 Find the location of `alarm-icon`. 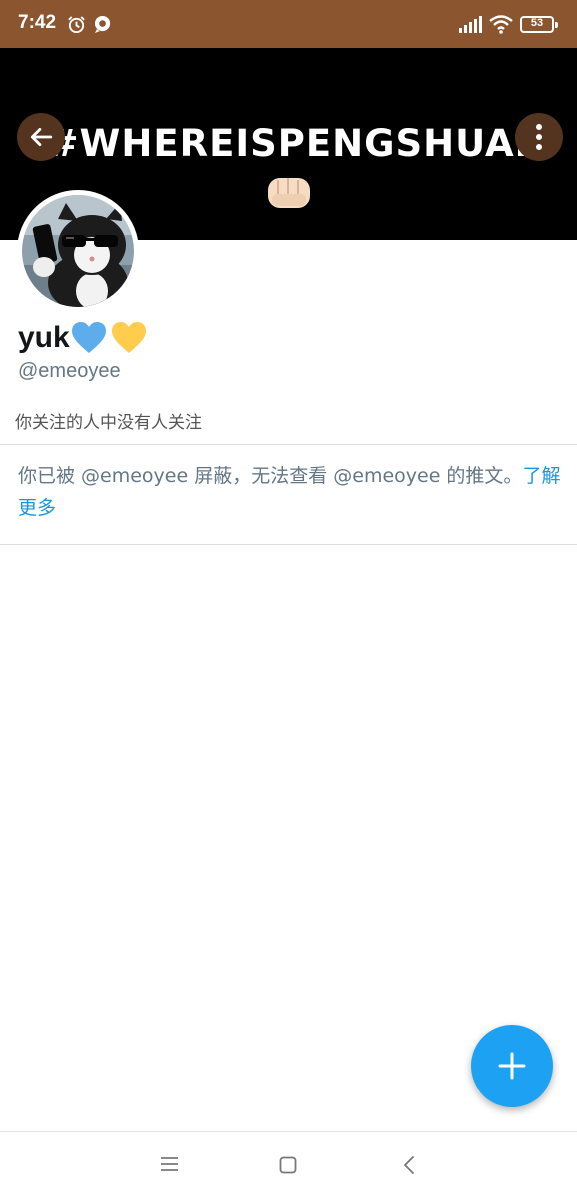

alarm-icon is located at coordinates (76, 25).